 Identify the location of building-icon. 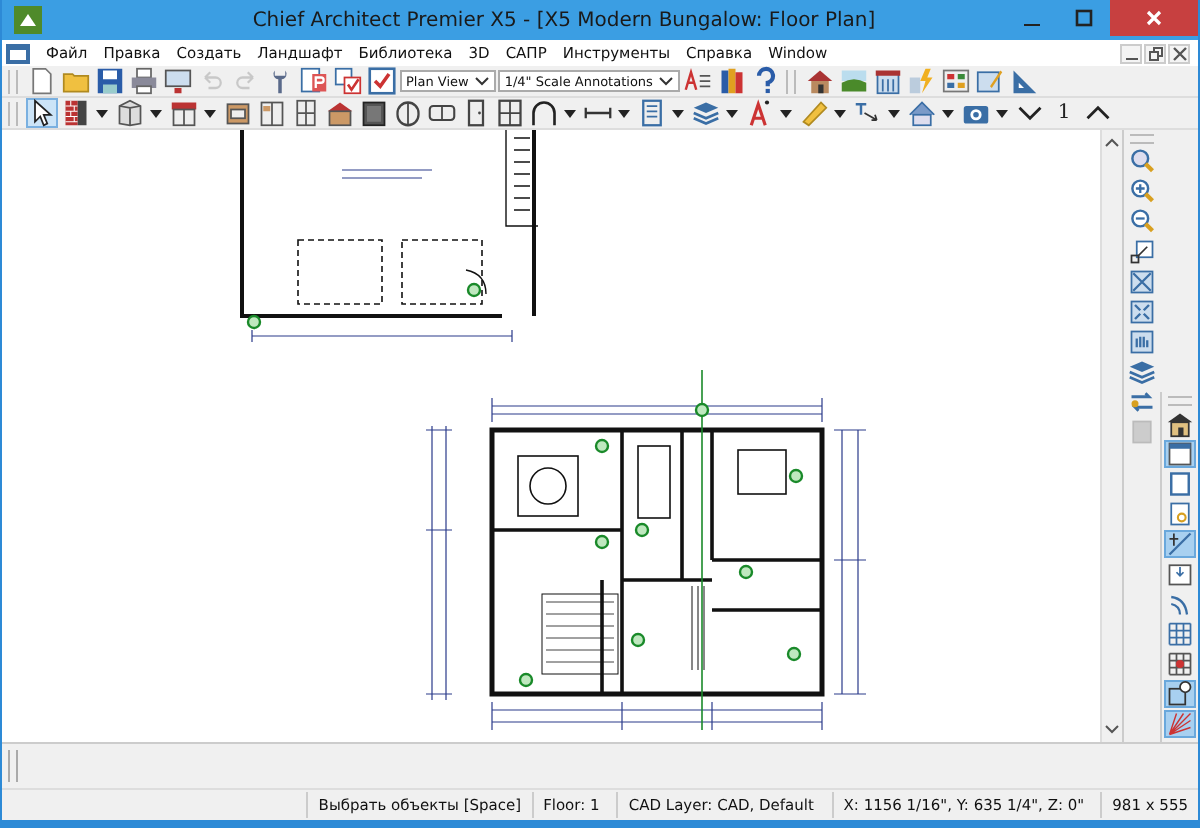
(888, 81).